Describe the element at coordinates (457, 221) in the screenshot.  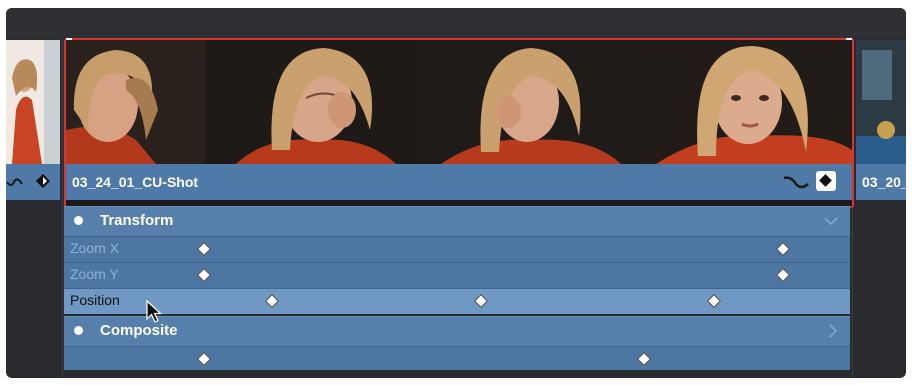
I see `transform-header: Transform` at that location.